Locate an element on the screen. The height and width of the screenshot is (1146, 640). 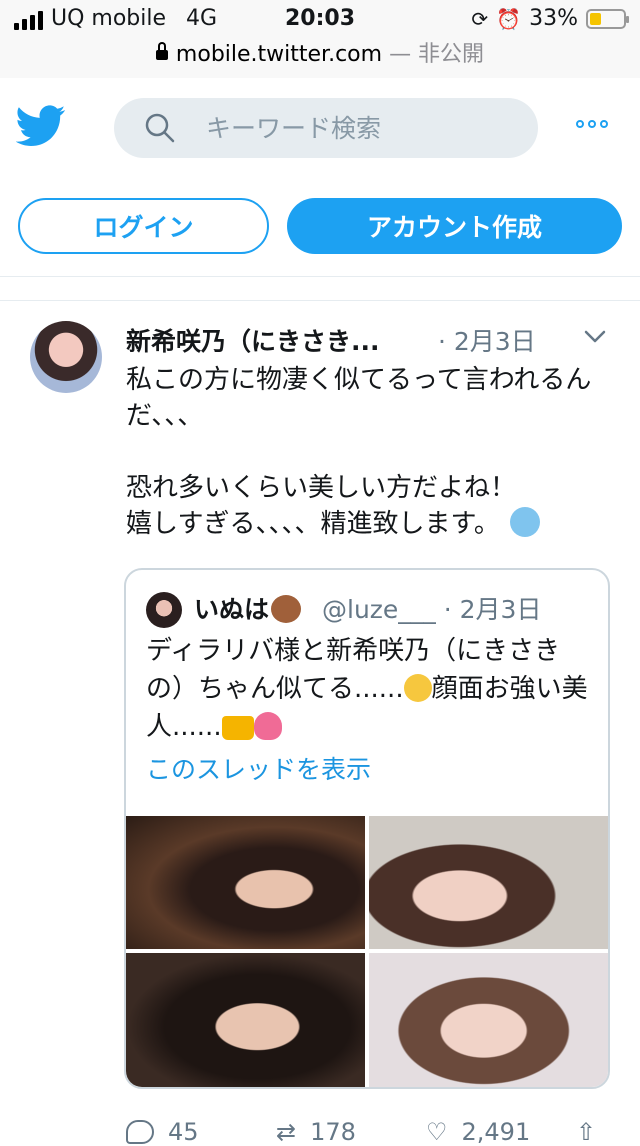
quoted-author-name: いぬは is located at coordinates (248, 608).